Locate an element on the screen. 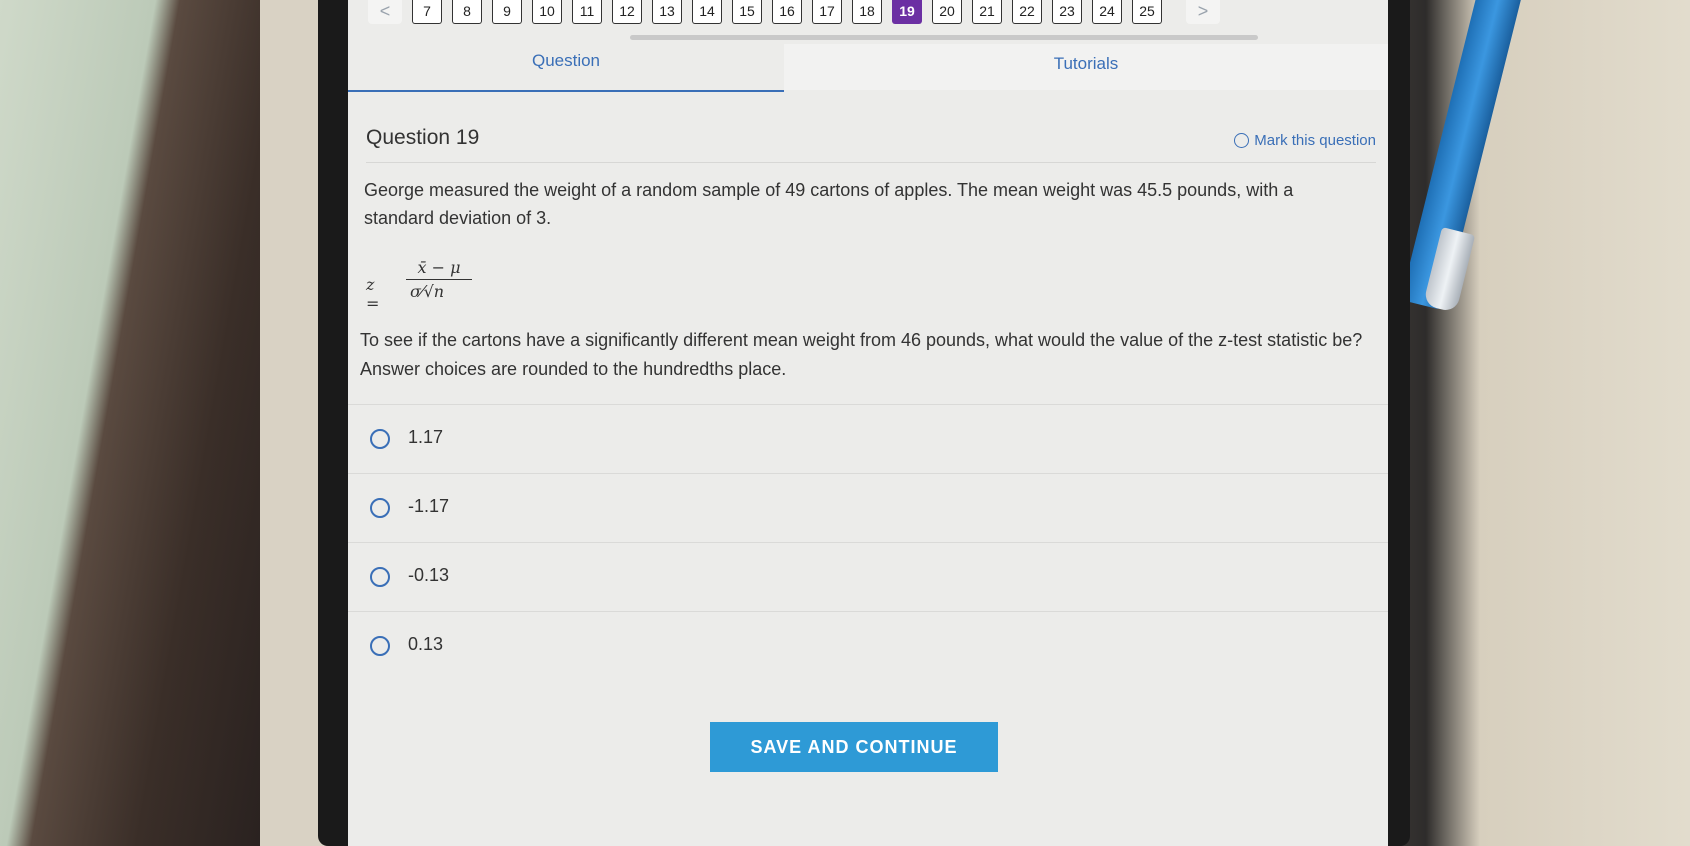  formula-denominator: σ⁄√n is located at coordinates (427, 291).